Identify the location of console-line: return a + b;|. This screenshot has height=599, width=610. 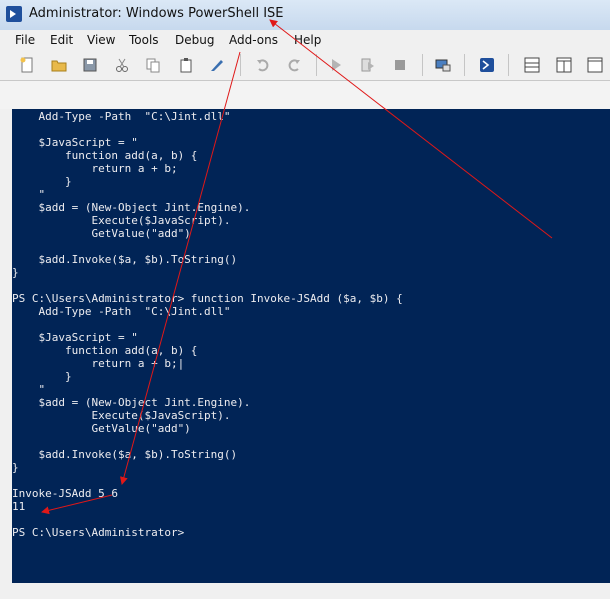
(98, 363).